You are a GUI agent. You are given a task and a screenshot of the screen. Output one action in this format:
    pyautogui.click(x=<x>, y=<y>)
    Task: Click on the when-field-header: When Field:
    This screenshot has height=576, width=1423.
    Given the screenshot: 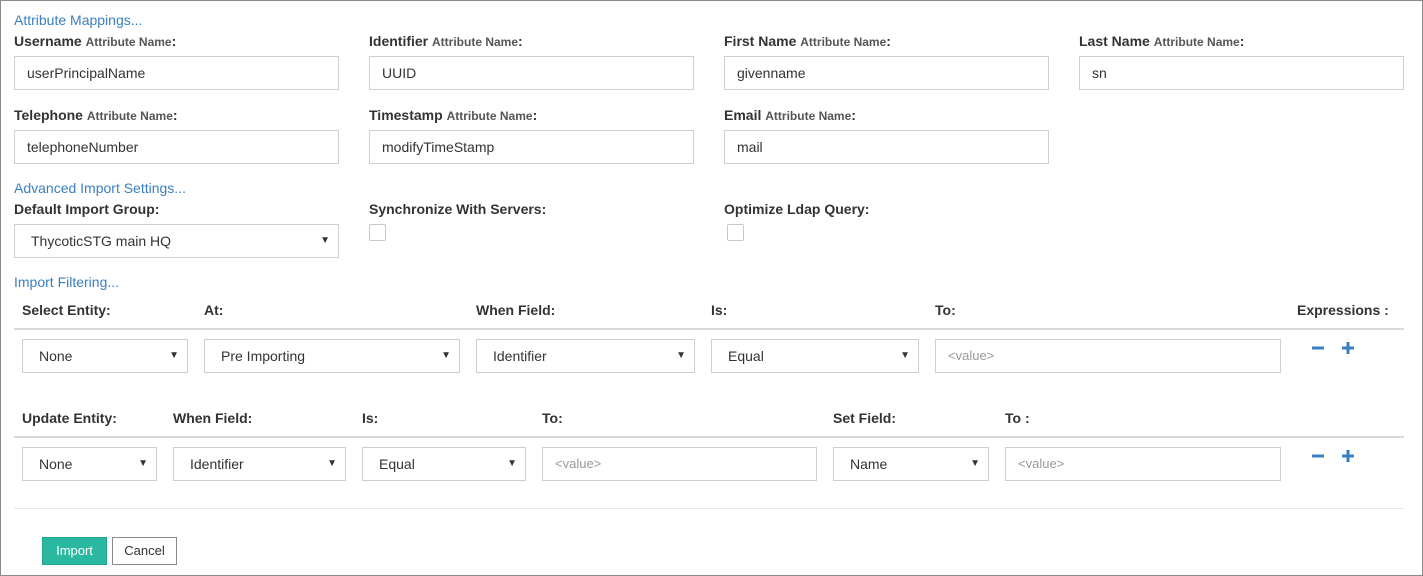 What is the action you would take?
    pyautogui.click(x=516, y=310)
    